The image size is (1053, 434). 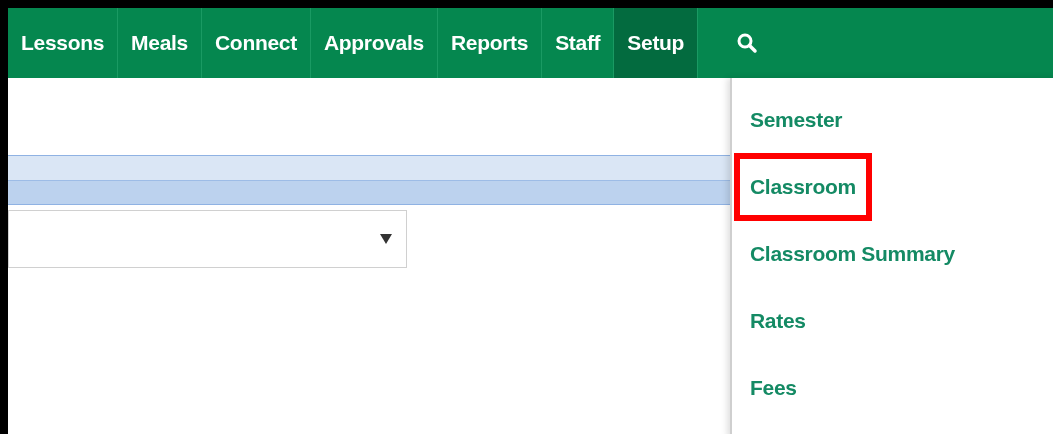 I want to click on menu-item: Semester, so click(x=796, y=120).